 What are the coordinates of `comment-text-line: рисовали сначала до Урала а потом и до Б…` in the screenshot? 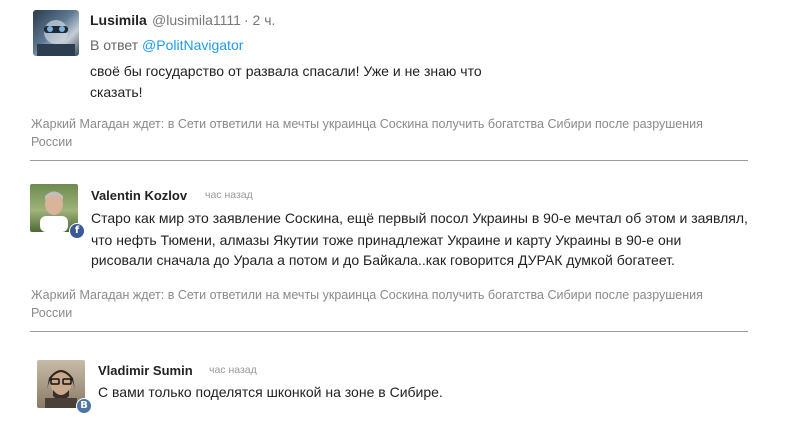 It's located at (383, 260).